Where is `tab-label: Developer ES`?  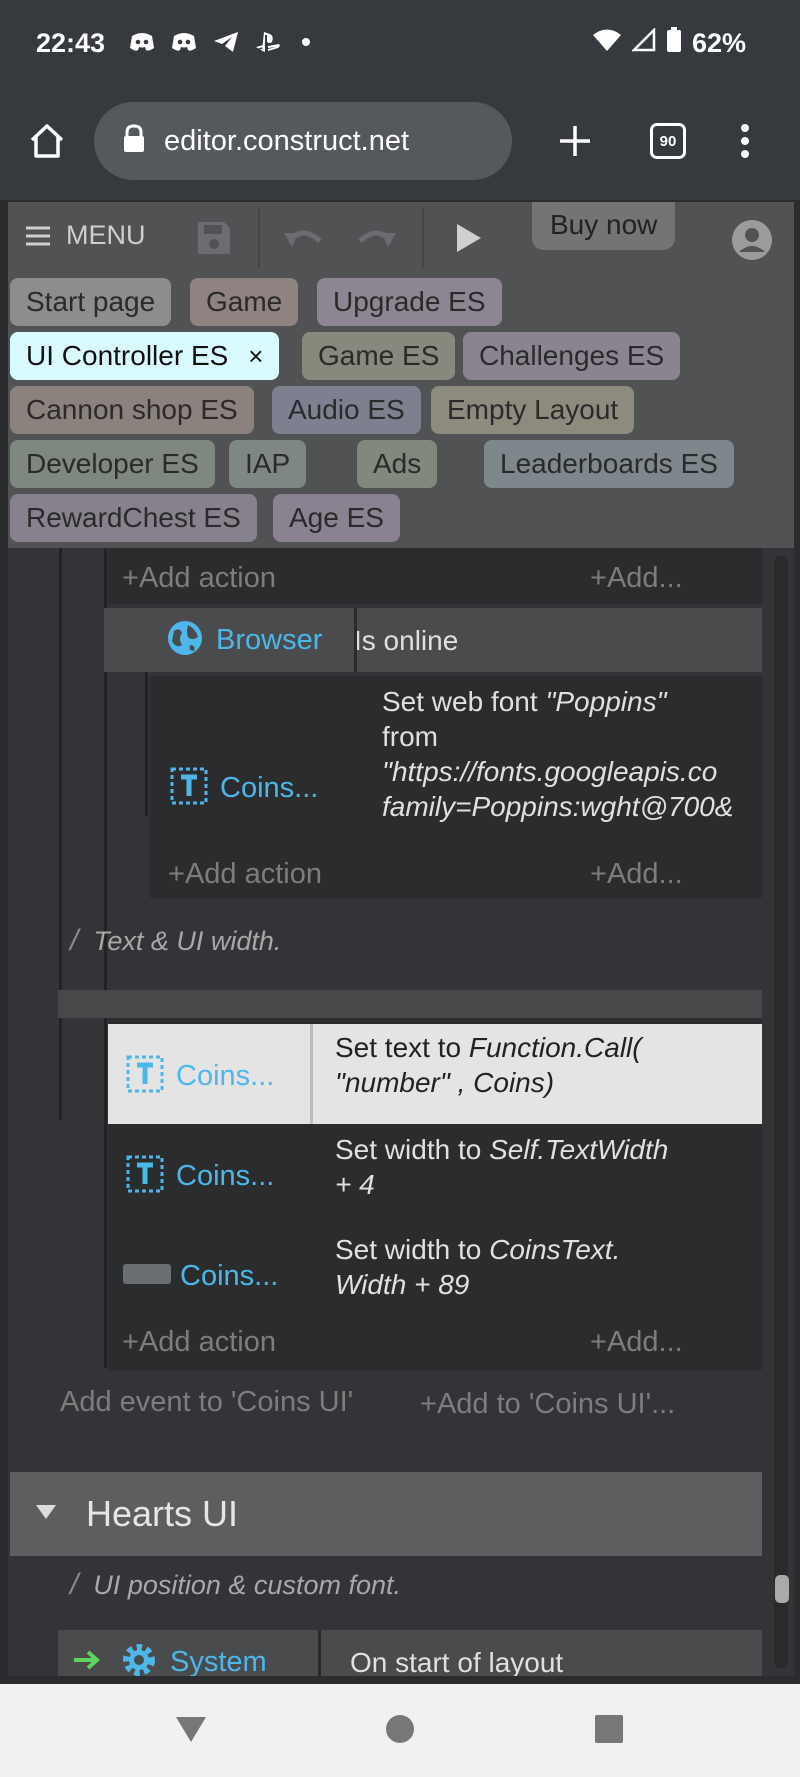 tab-label: Developer ES is located at coordinates (112, 463).